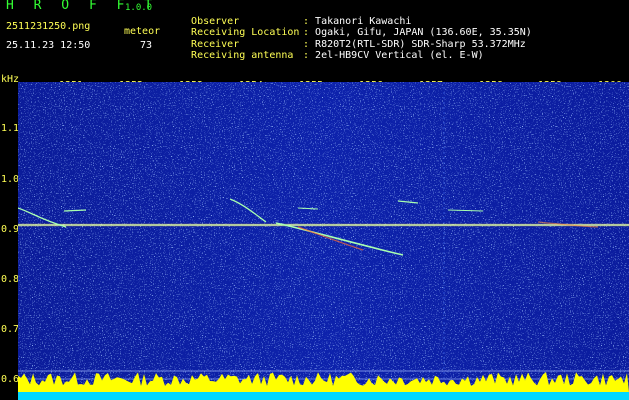  Describe the element at coordinates (48, 26) in the screenshot. I see `file-name: 2511231250.png` at that location.